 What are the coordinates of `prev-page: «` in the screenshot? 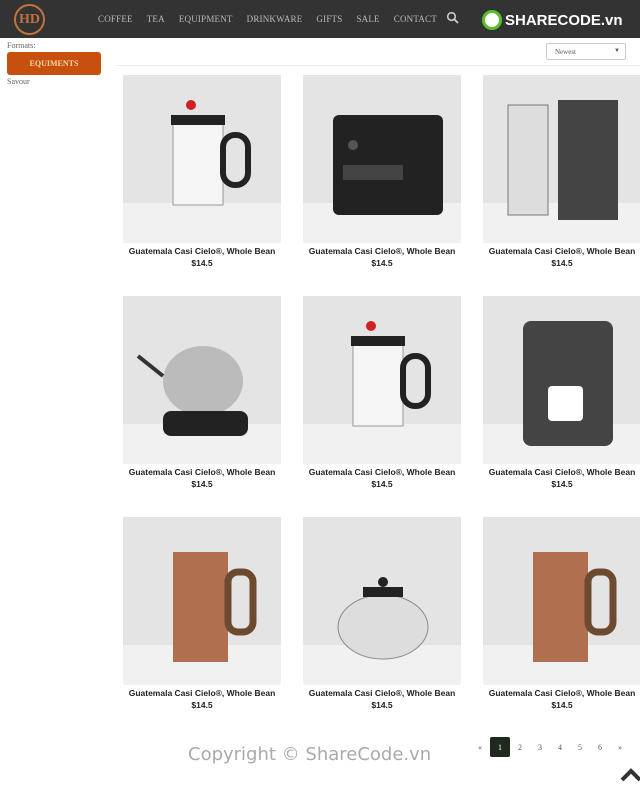 It's located at (480, 747).